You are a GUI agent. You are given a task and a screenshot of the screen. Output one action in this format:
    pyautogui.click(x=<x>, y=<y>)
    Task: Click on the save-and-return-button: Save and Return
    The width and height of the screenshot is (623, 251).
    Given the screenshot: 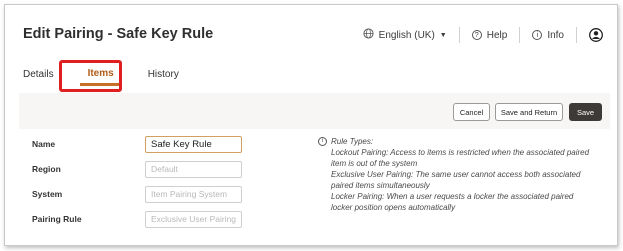 What is the action you would take?
    pyautogui.click(x=529, y=112)
    